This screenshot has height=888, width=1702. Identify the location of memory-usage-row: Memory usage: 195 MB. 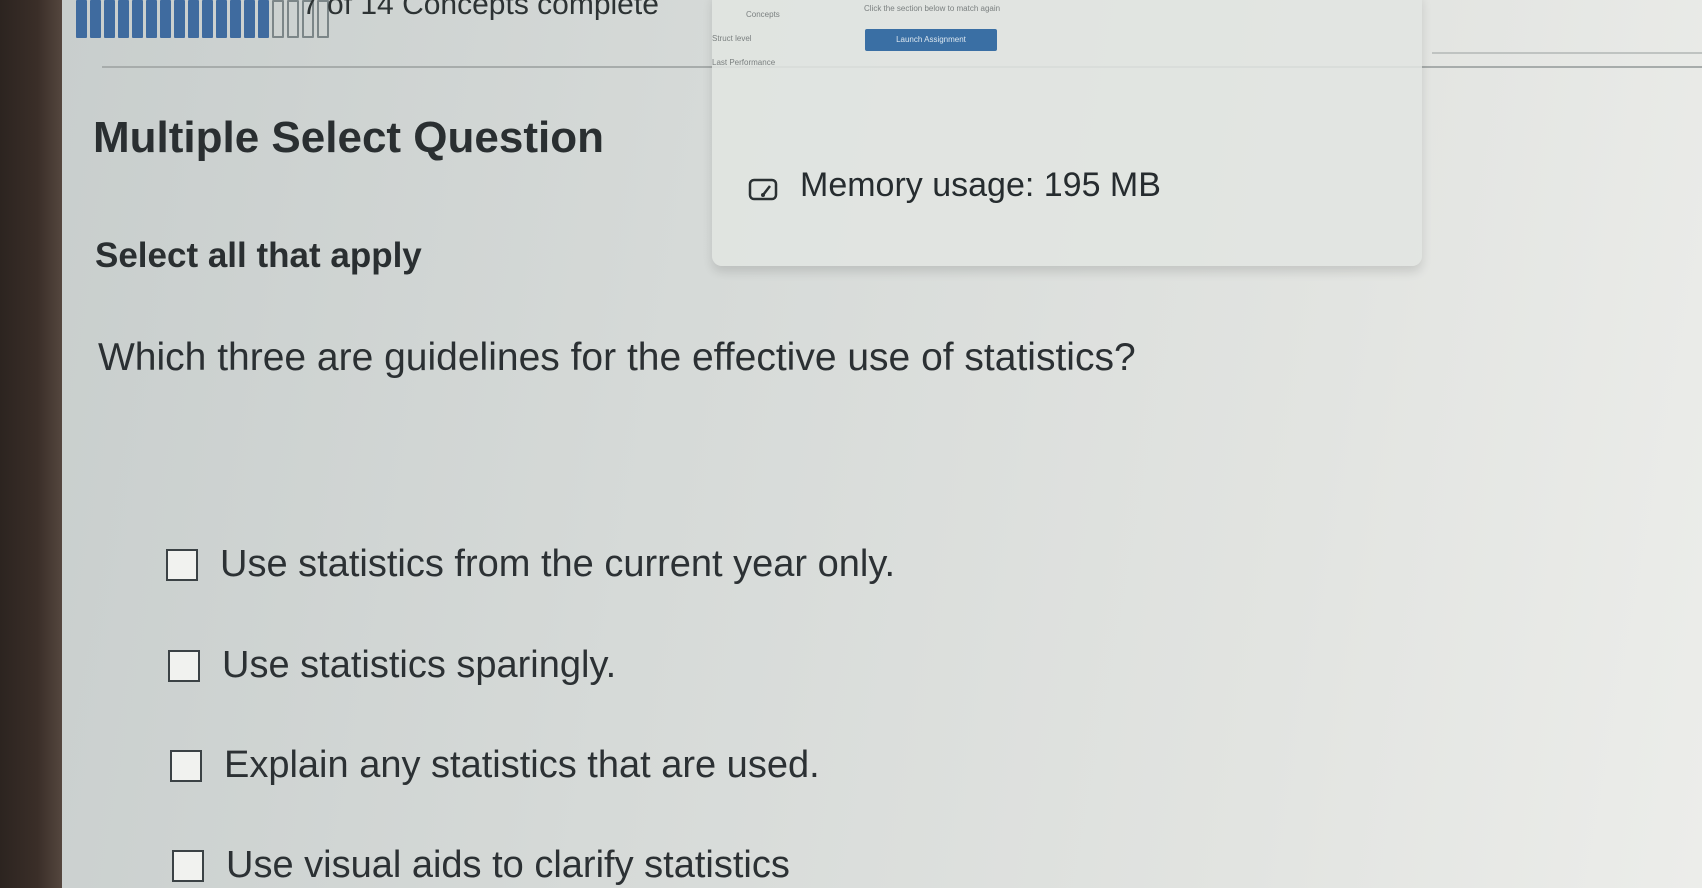
(954, 185).